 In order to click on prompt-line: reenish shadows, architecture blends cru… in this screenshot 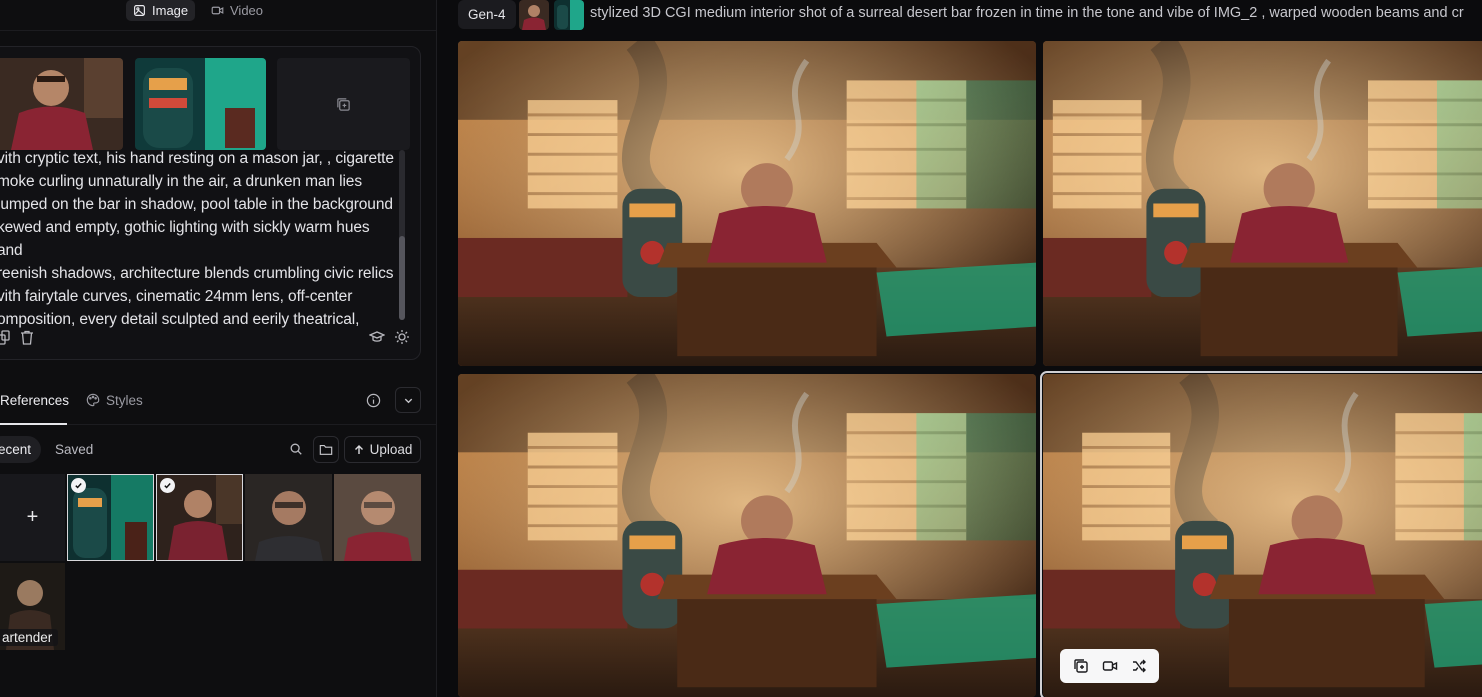, I will do `click(197, 273)`.